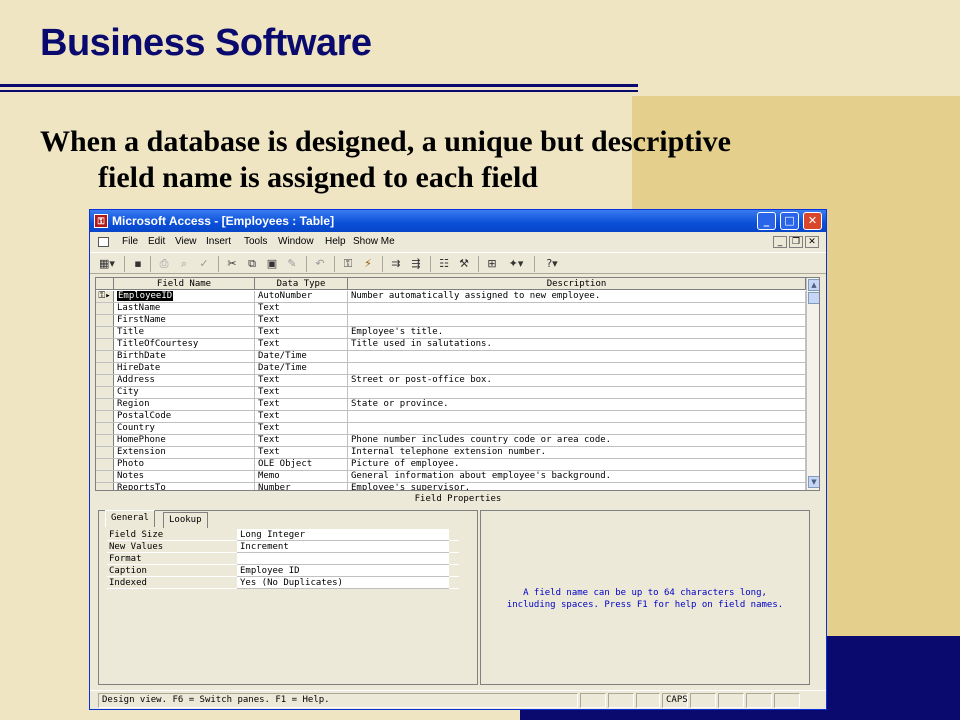 Image resolution: width=960 pixels, height=720 pixels. I want to click on description-cell: Street or post-office box., so click(577, 380).